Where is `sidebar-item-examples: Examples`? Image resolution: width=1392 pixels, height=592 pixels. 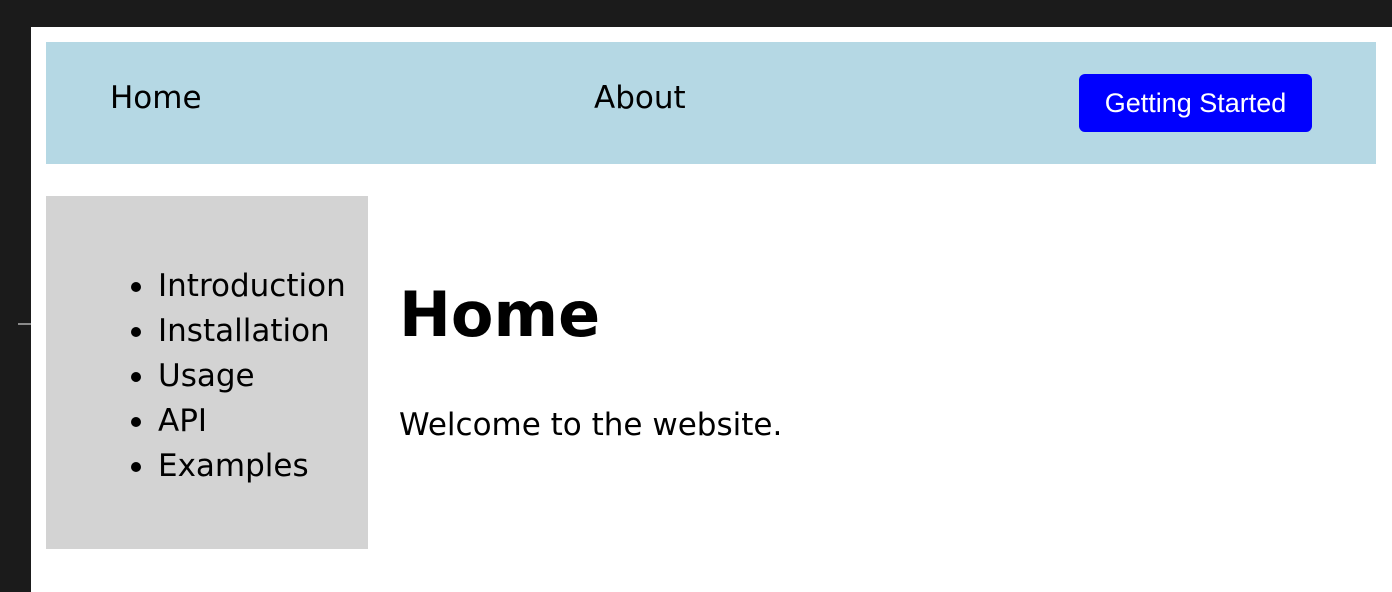 sidebar-item-examples: Examples is located at coordinates (238, 466).